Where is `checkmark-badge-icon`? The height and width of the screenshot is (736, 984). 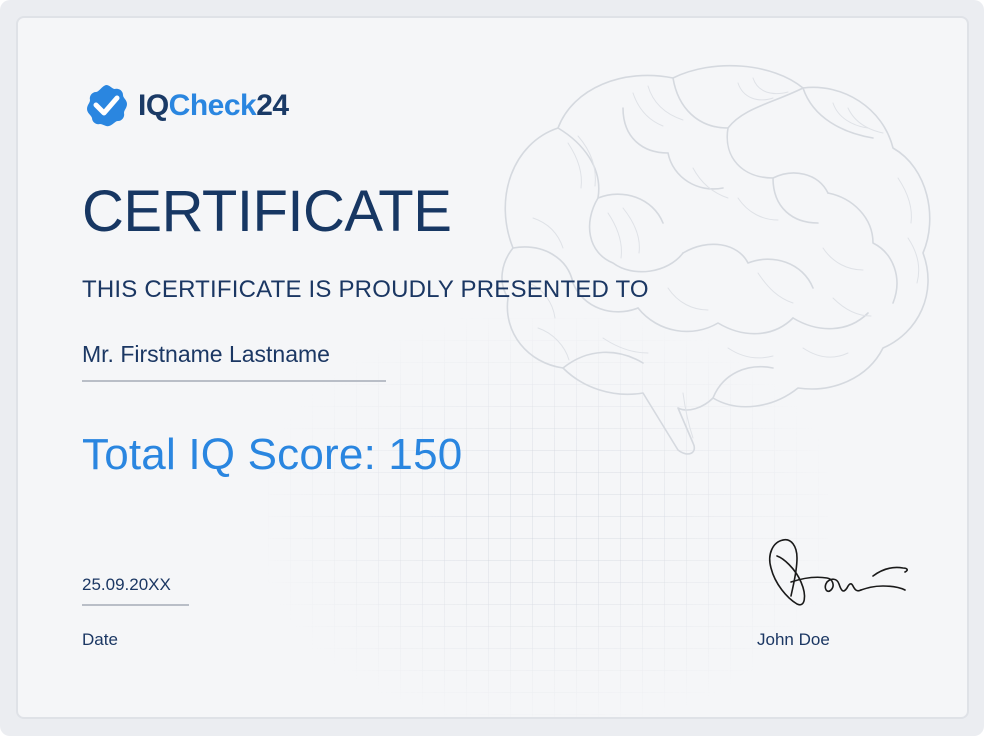 checkmark-badge-icon is located at coordinates (107, 106).